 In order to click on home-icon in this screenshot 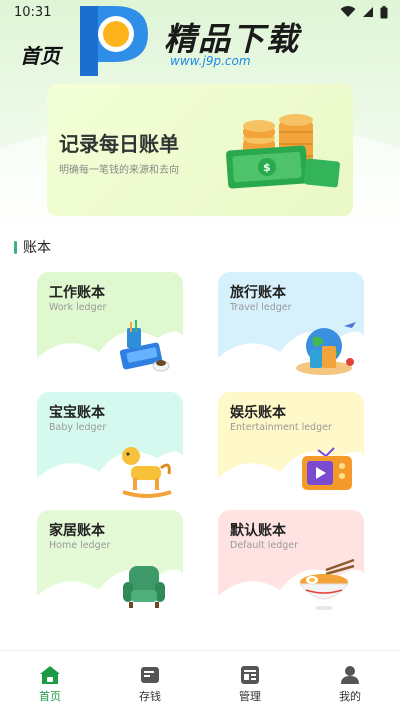, I will do `click(50, 675)`.